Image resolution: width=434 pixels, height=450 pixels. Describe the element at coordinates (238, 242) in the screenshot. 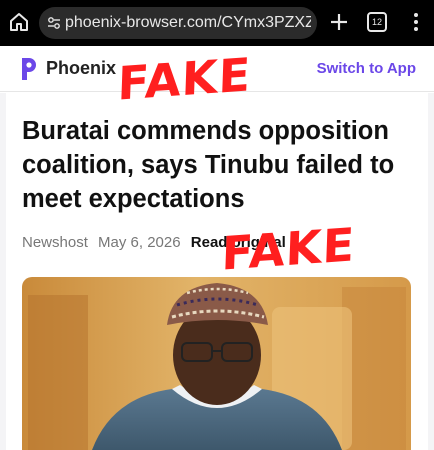

I see `read-original-link: Read original` at that location.